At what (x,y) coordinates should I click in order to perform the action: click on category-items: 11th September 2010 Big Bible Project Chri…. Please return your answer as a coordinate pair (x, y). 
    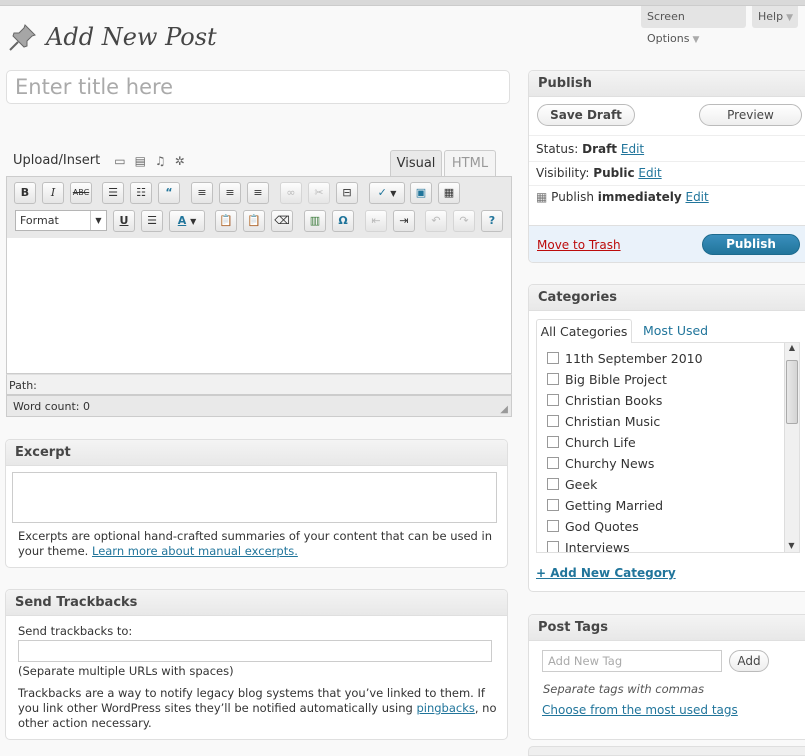
    Looking at the image, I should click on (668, 448).